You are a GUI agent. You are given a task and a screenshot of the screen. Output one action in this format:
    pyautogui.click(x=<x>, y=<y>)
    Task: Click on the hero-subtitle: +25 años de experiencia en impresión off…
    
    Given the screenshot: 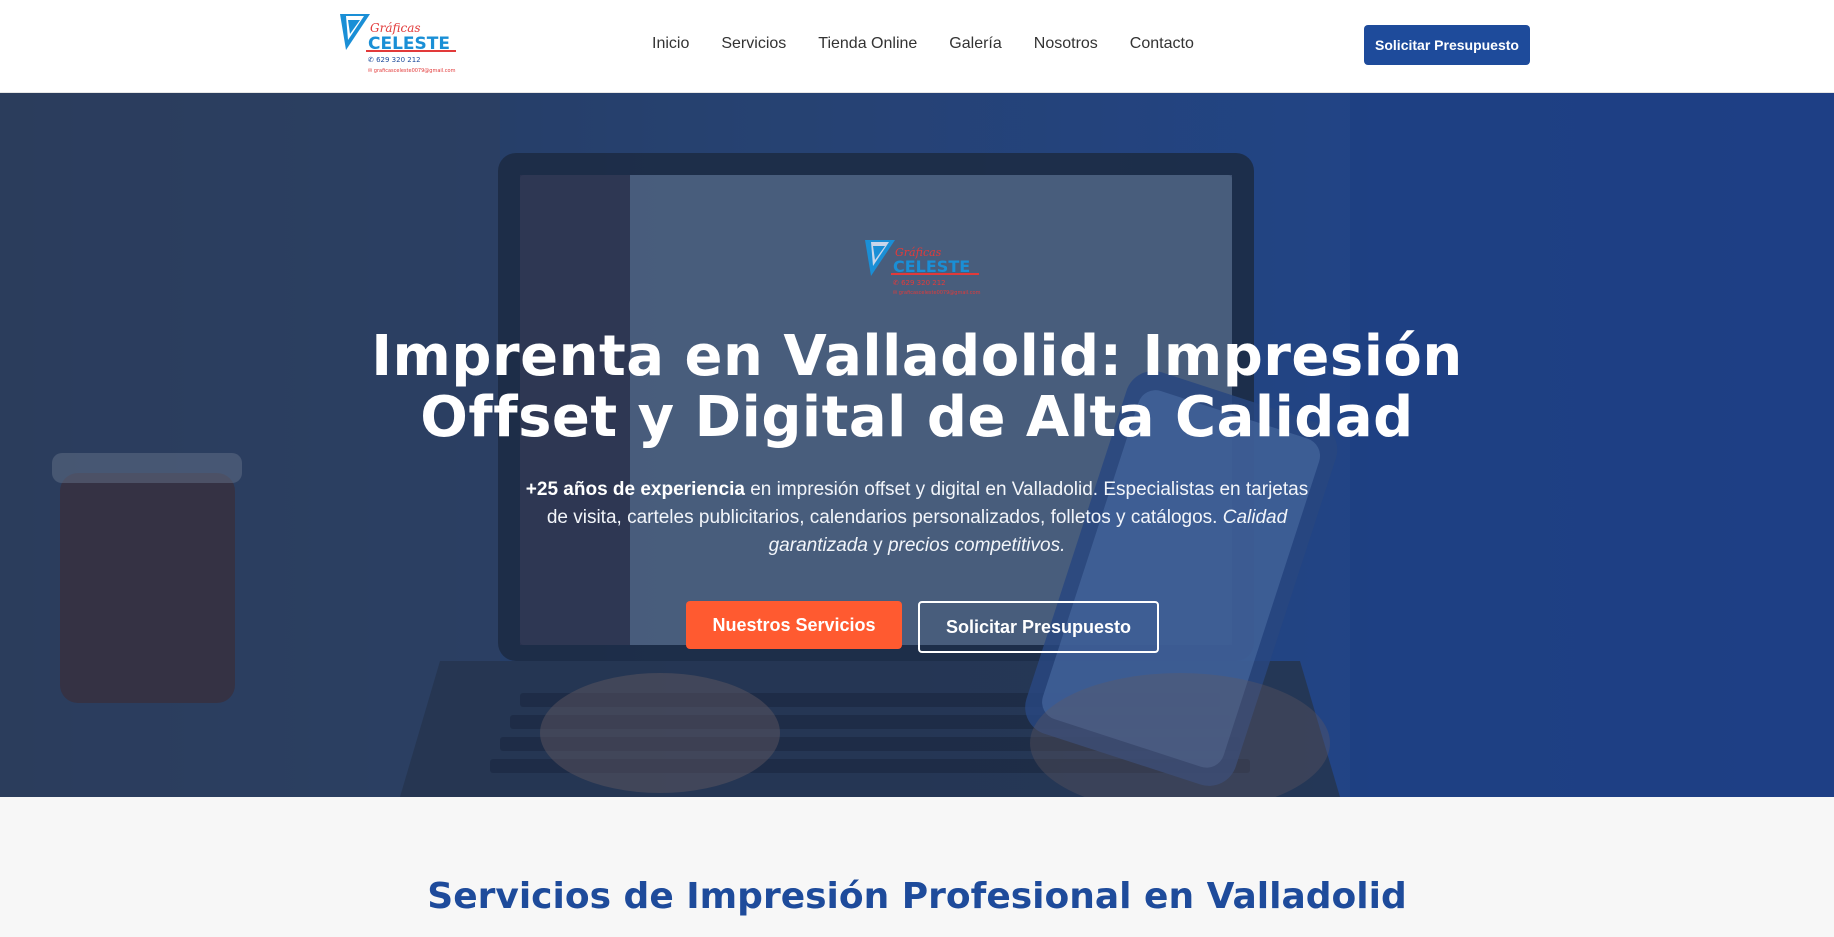 What is the action you would take?
    pyautogui.click(x=917, y=518)
    